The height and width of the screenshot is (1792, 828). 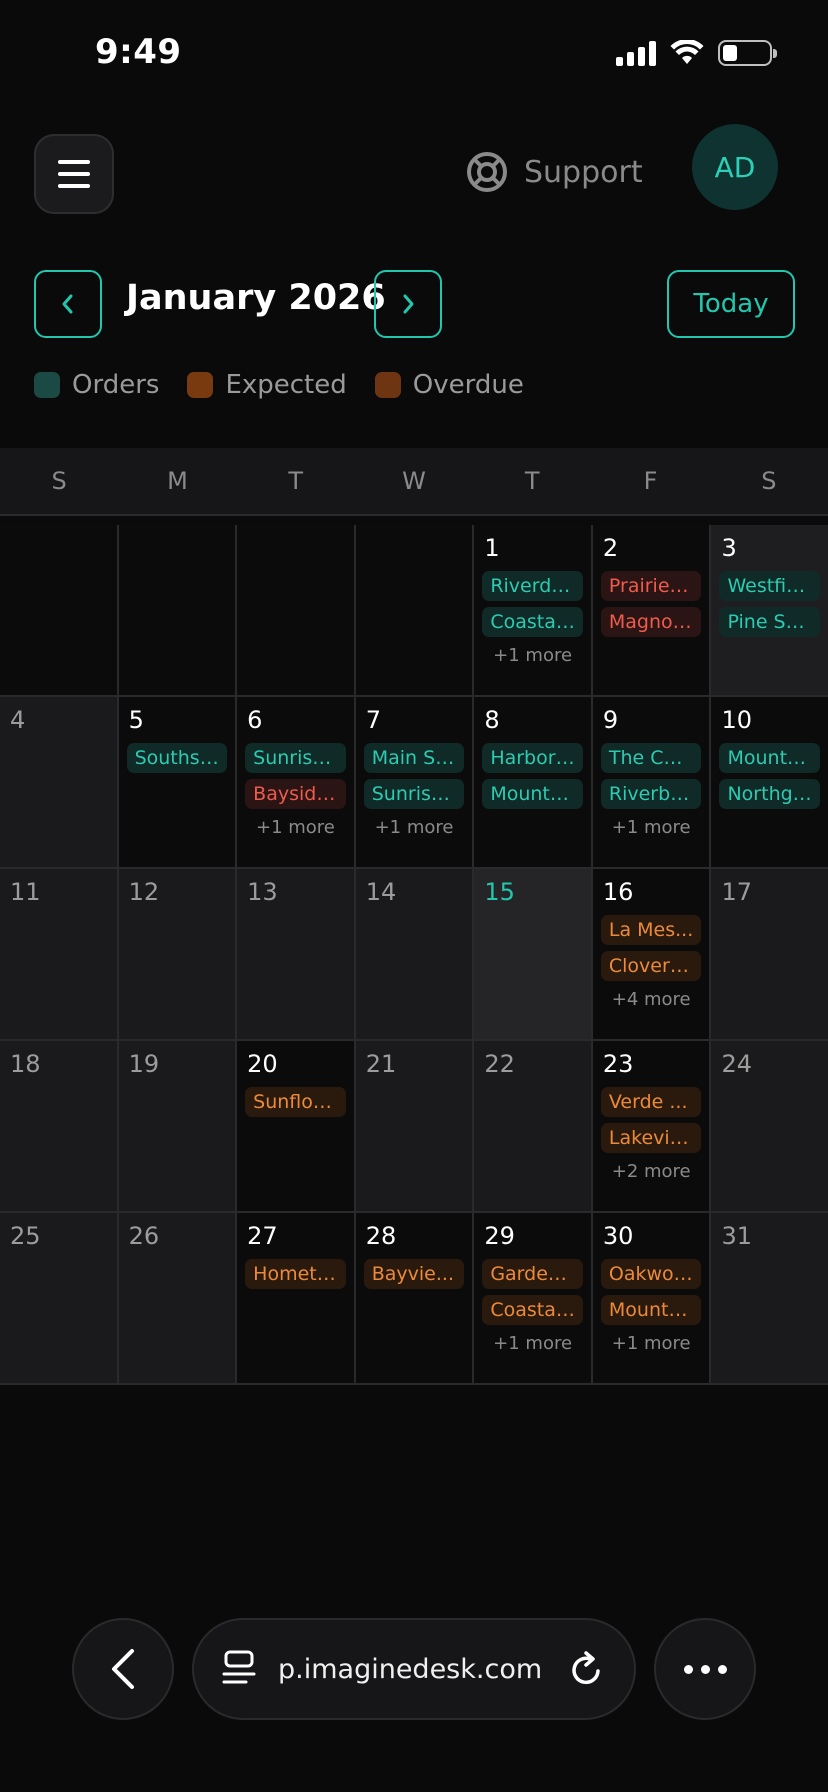 I want to click on day-number: 24, so click(x=737, y=1064).